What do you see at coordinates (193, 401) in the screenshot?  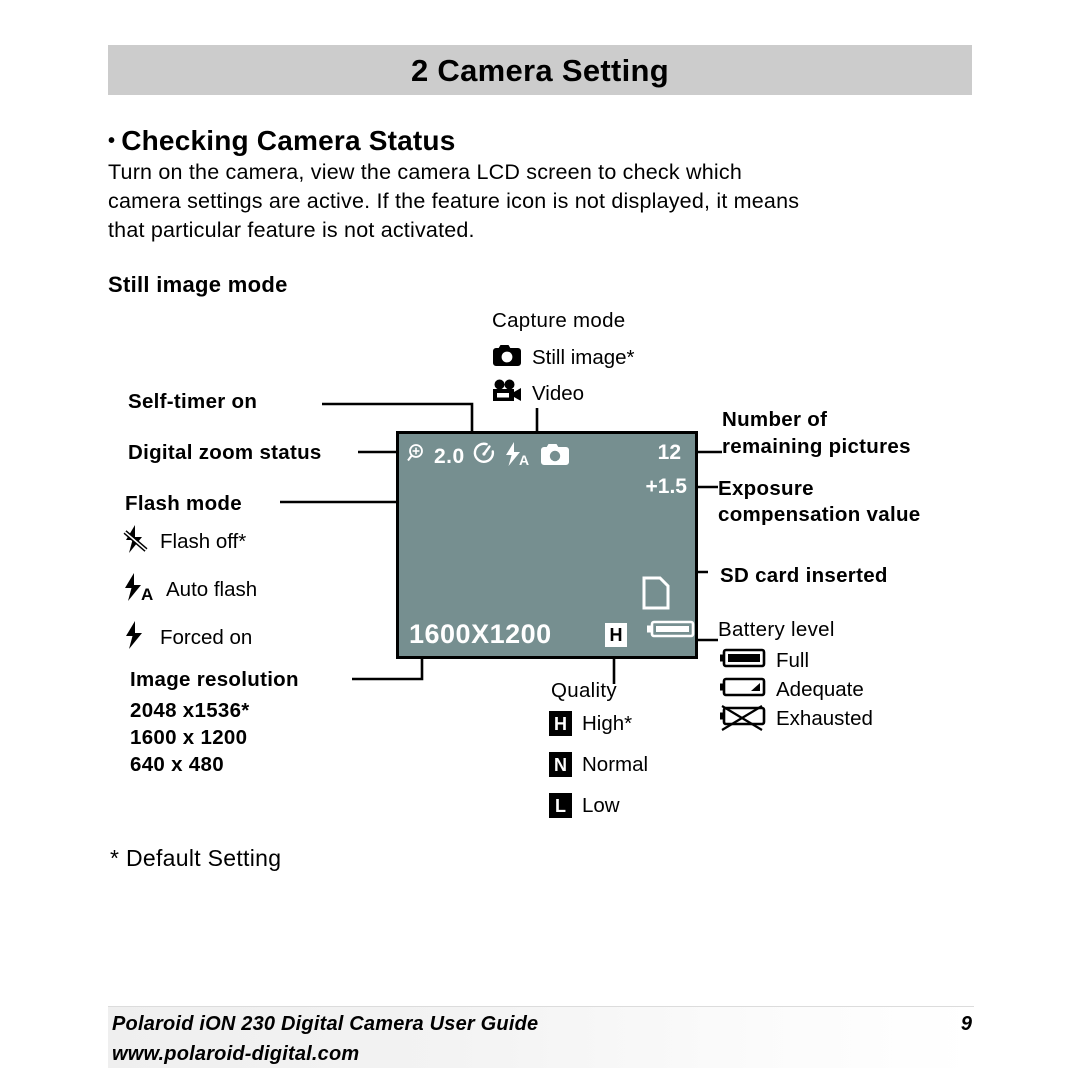 I see `callout-self-timer: Self-timer on` at bounding box center [193, 401].